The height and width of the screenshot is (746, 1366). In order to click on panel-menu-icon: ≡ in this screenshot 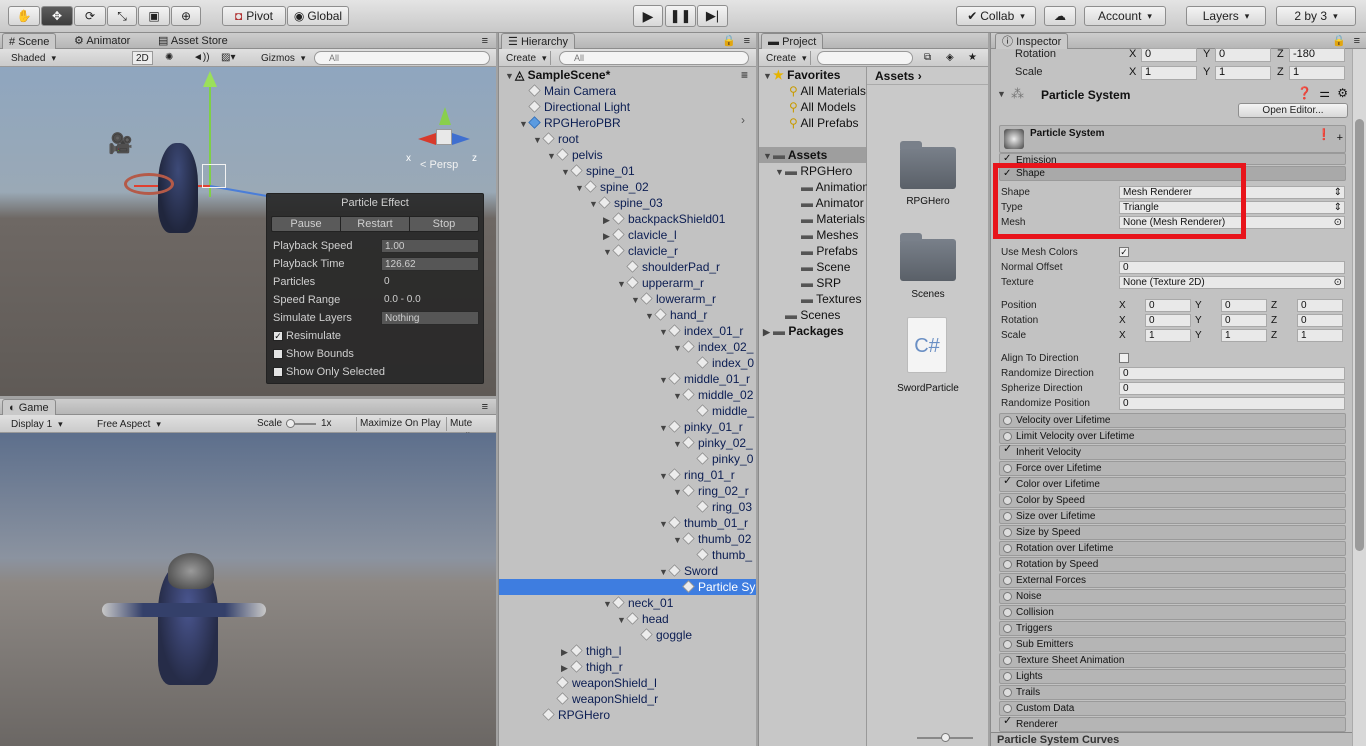, I will do `click(485, 41)`.